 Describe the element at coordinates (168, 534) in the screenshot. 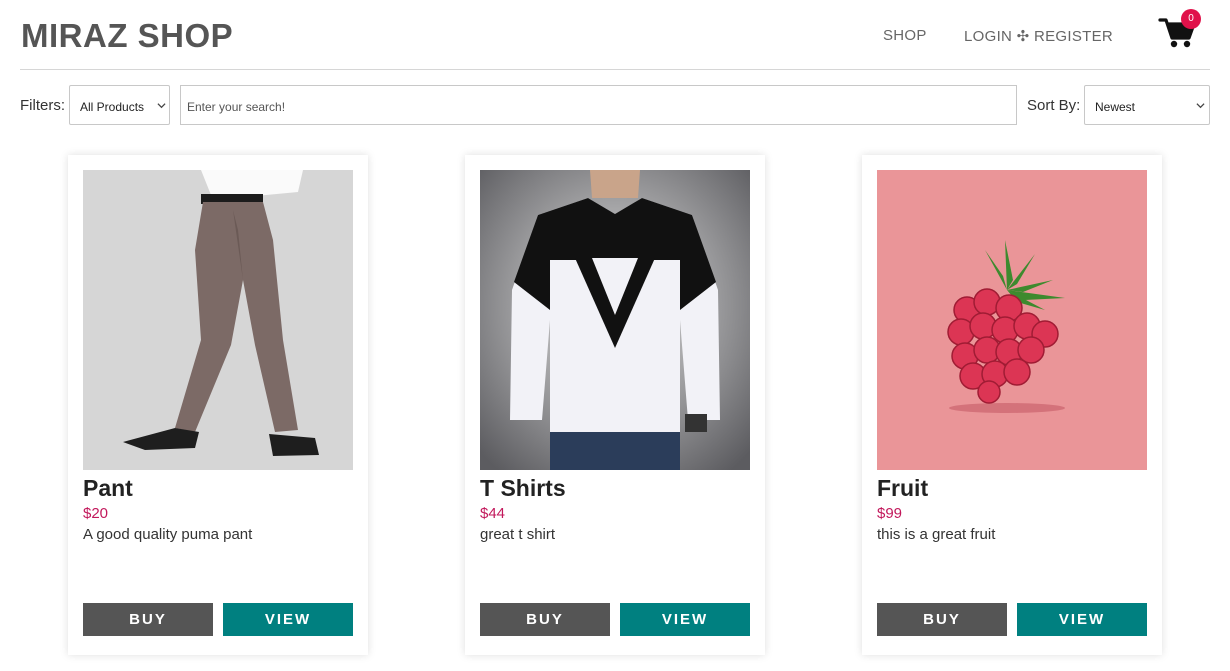

I see `product-description: A good quality puma pant` at that location.